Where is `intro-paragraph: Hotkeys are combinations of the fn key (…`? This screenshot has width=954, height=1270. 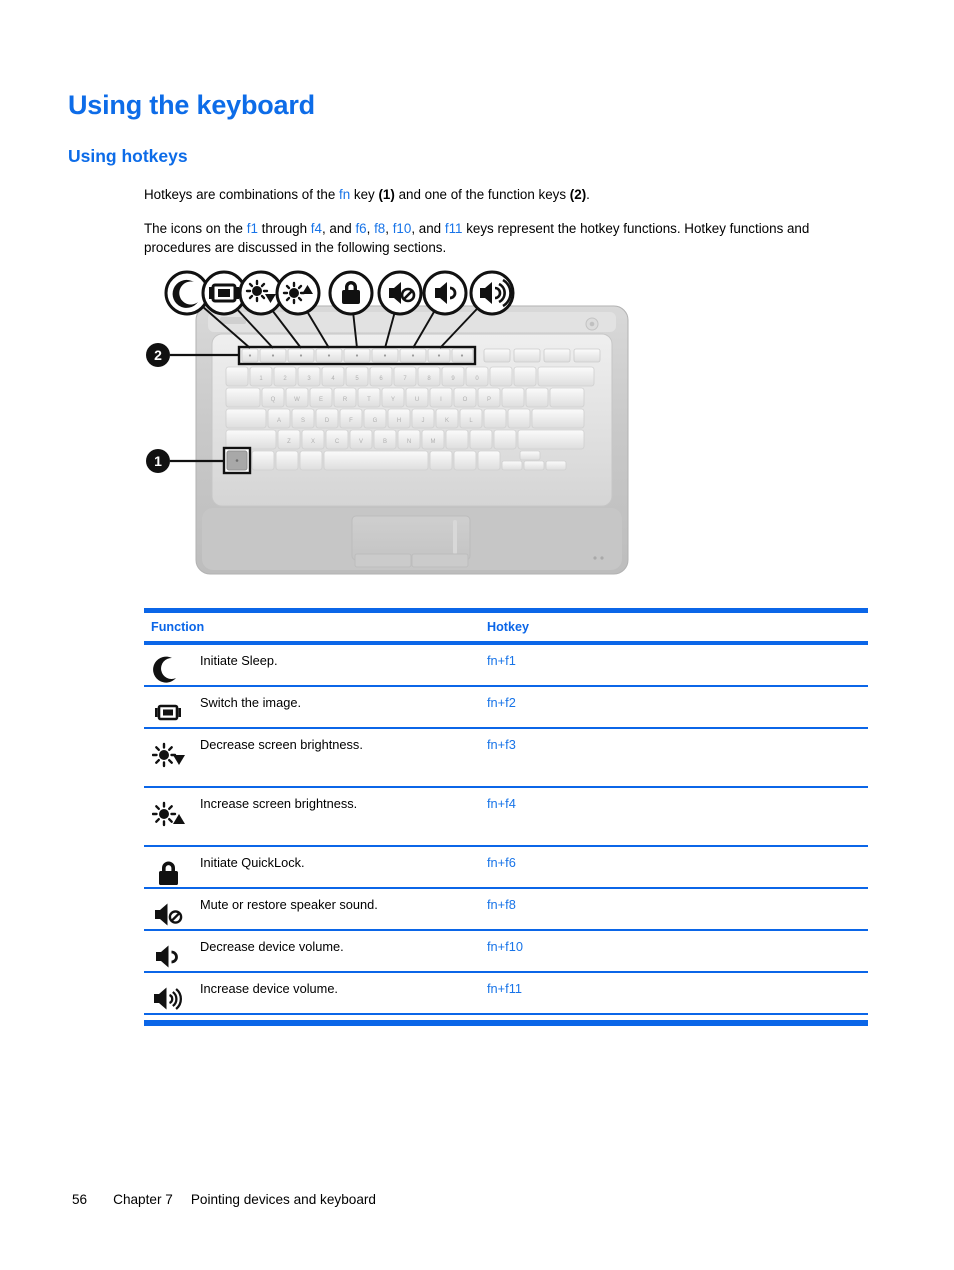 intro-paragraph: Hotkeys are combinations of the fn key (… is located at coordinates (506, 195).